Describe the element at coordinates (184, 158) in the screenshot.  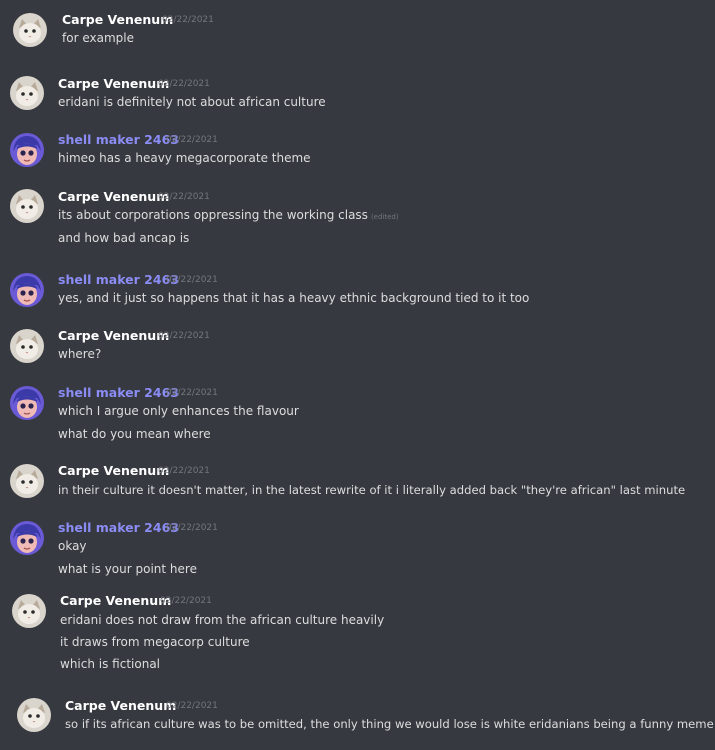
I see `message-text: himeo has a heavy megacorporate theme` at that location.